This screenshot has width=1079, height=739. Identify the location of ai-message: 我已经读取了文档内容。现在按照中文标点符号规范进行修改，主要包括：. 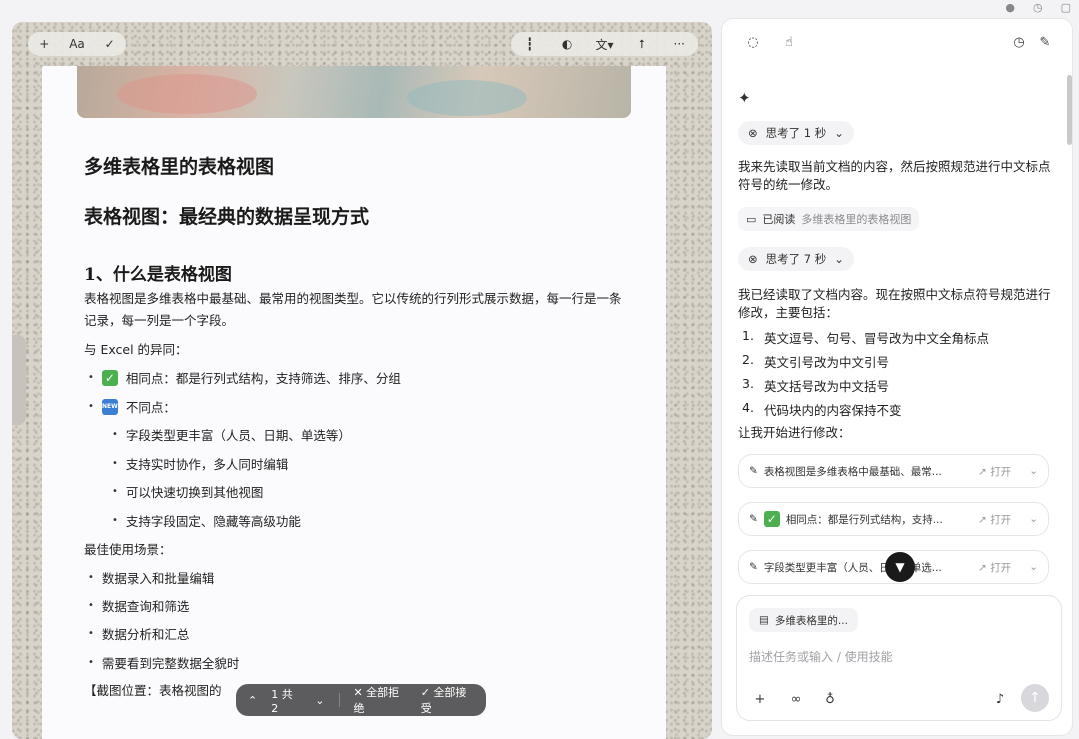
(894, 303).